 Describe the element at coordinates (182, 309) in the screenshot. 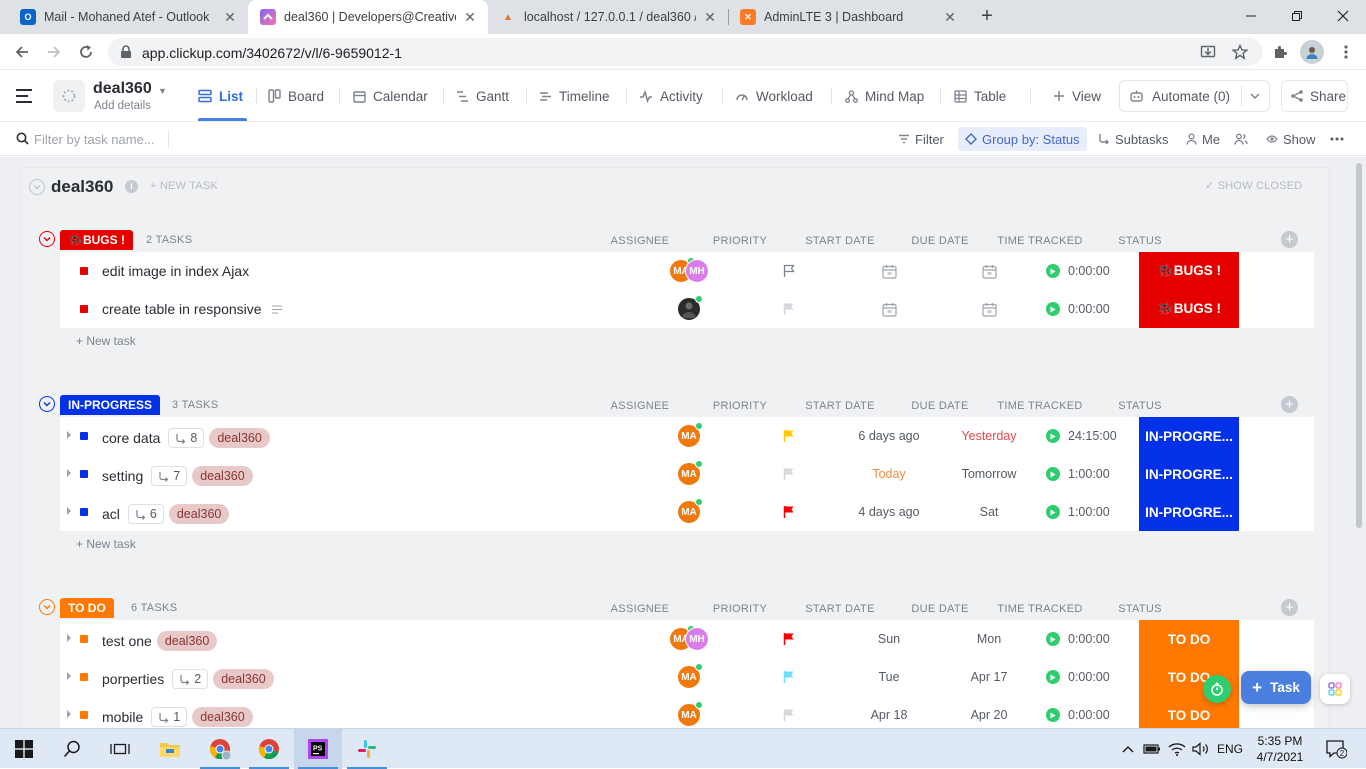

I see `task-name: create table in responsive` at that location.